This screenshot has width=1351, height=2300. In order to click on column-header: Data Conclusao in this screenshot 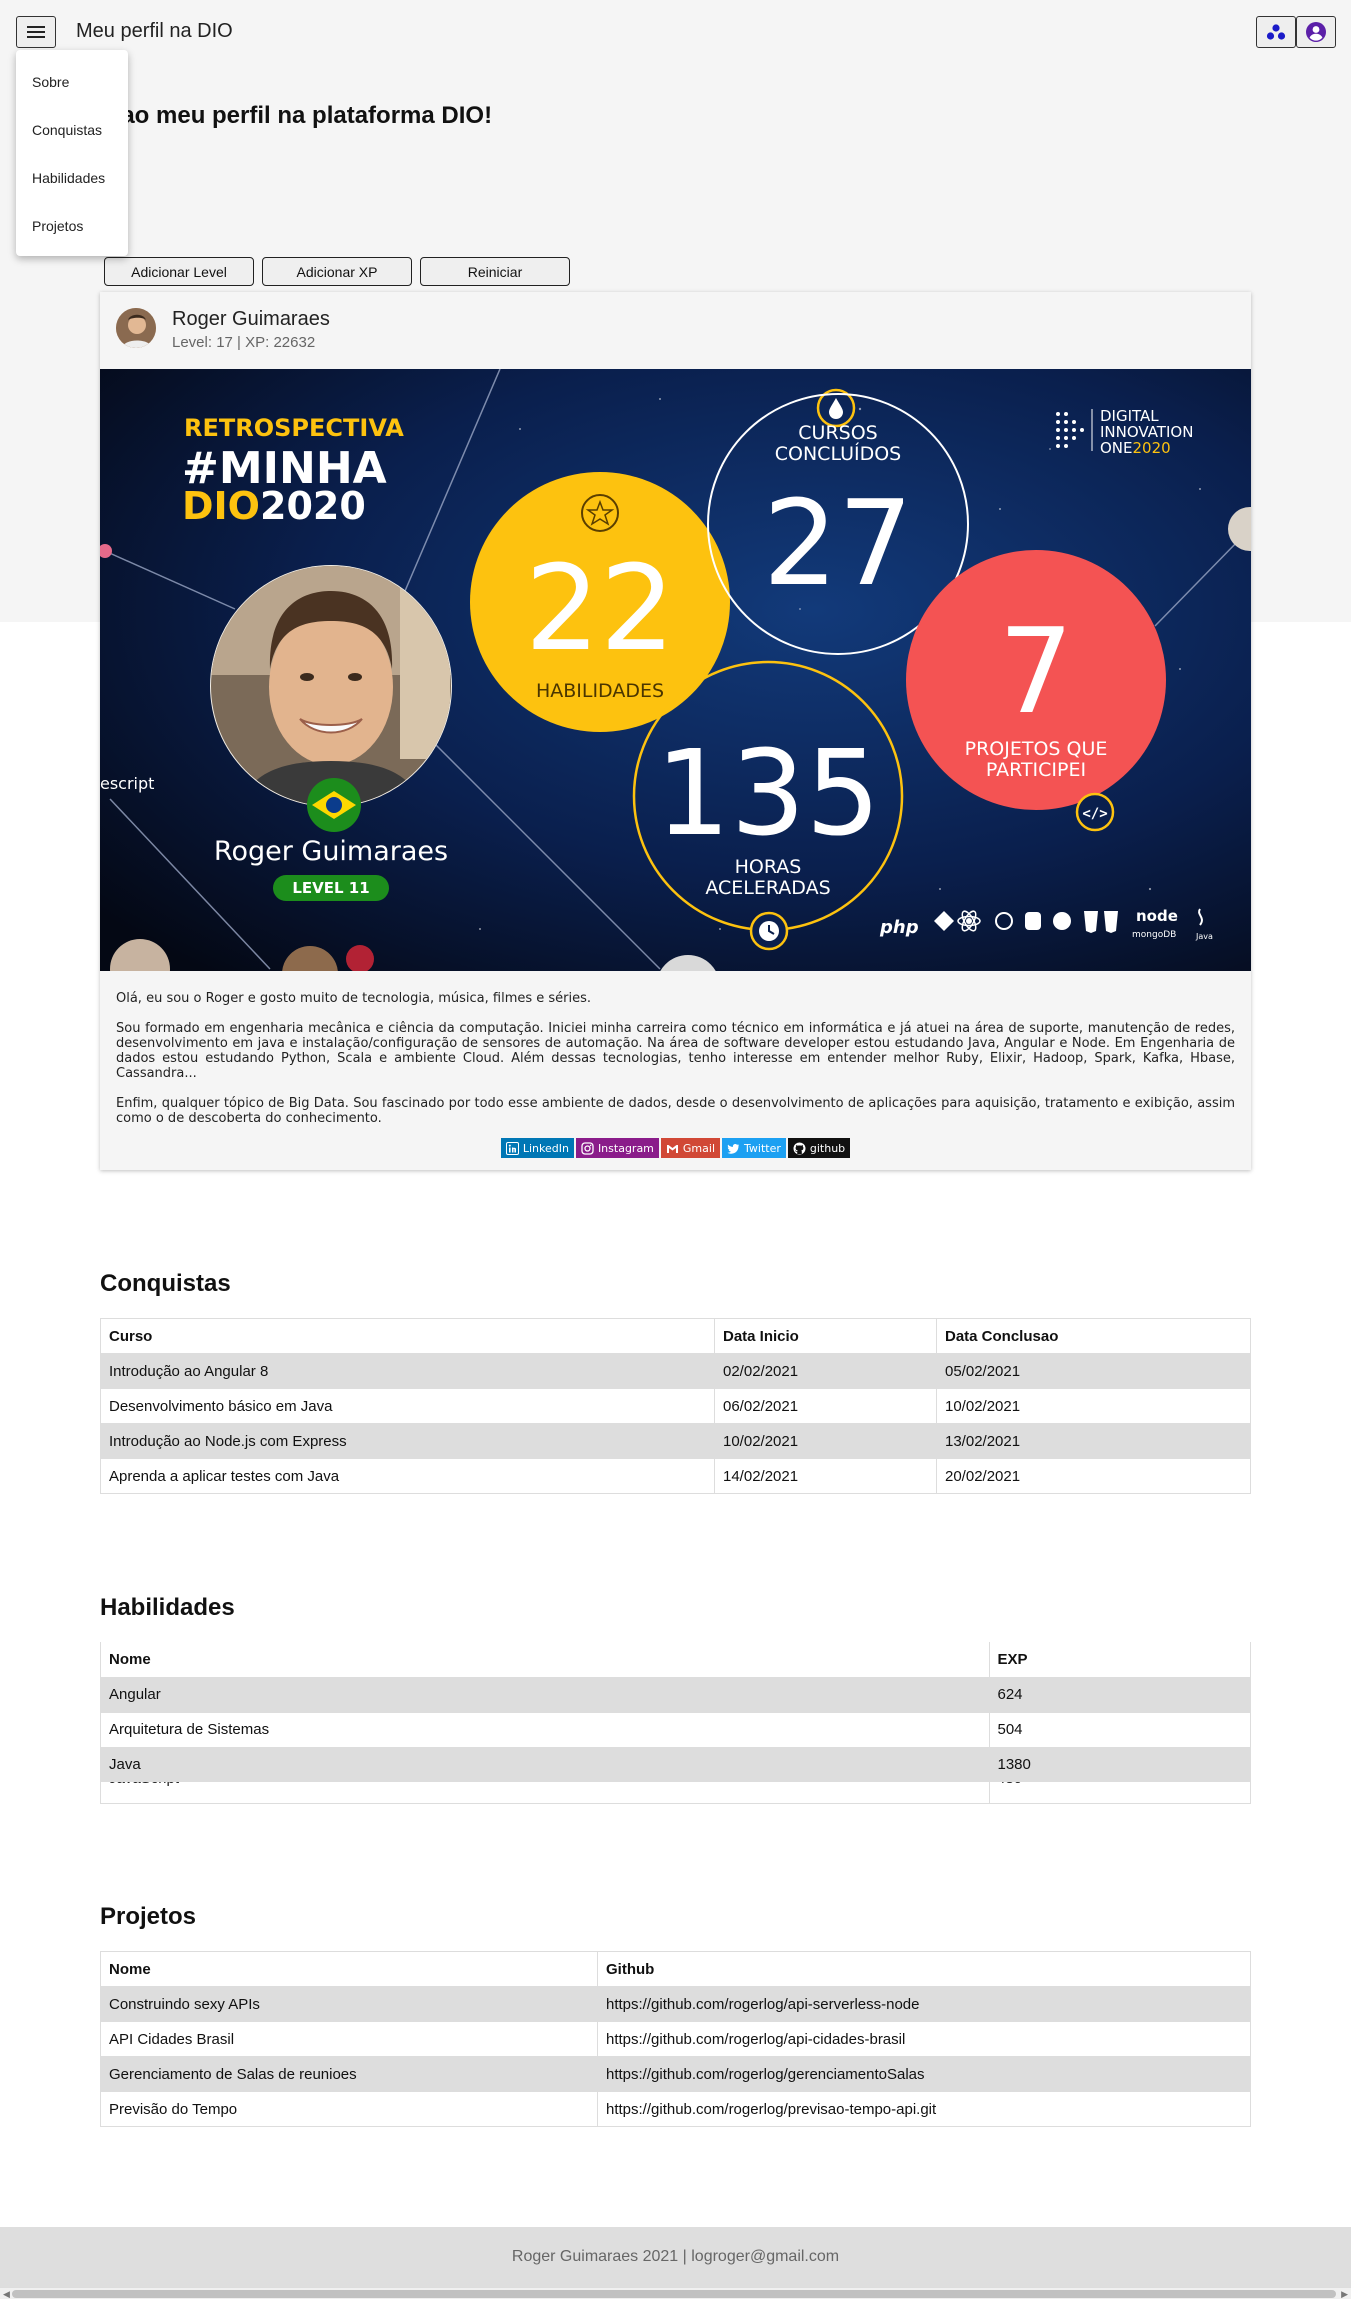, I will do `click(1093, 1336)`.